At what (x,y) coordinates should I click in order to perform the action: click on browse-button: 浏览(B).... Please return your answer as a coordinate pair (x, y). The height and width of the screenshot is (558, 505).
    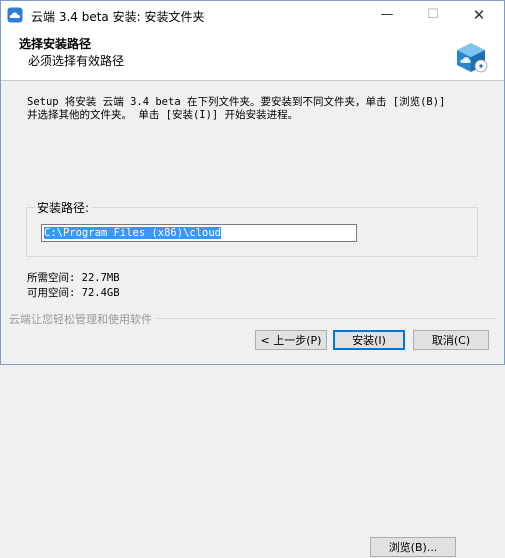
    Looking at the image, I should click on (413, 547).